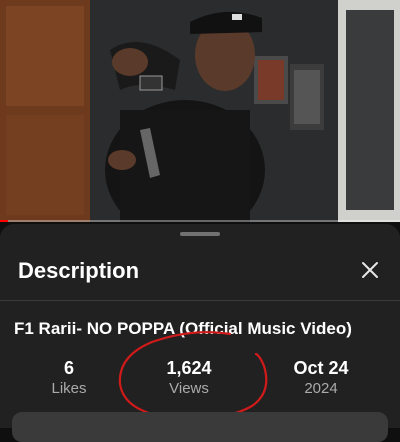  Describe the element at coordinates (79, 270) in the screenshot. I see `sheet-title: Description` at that location.